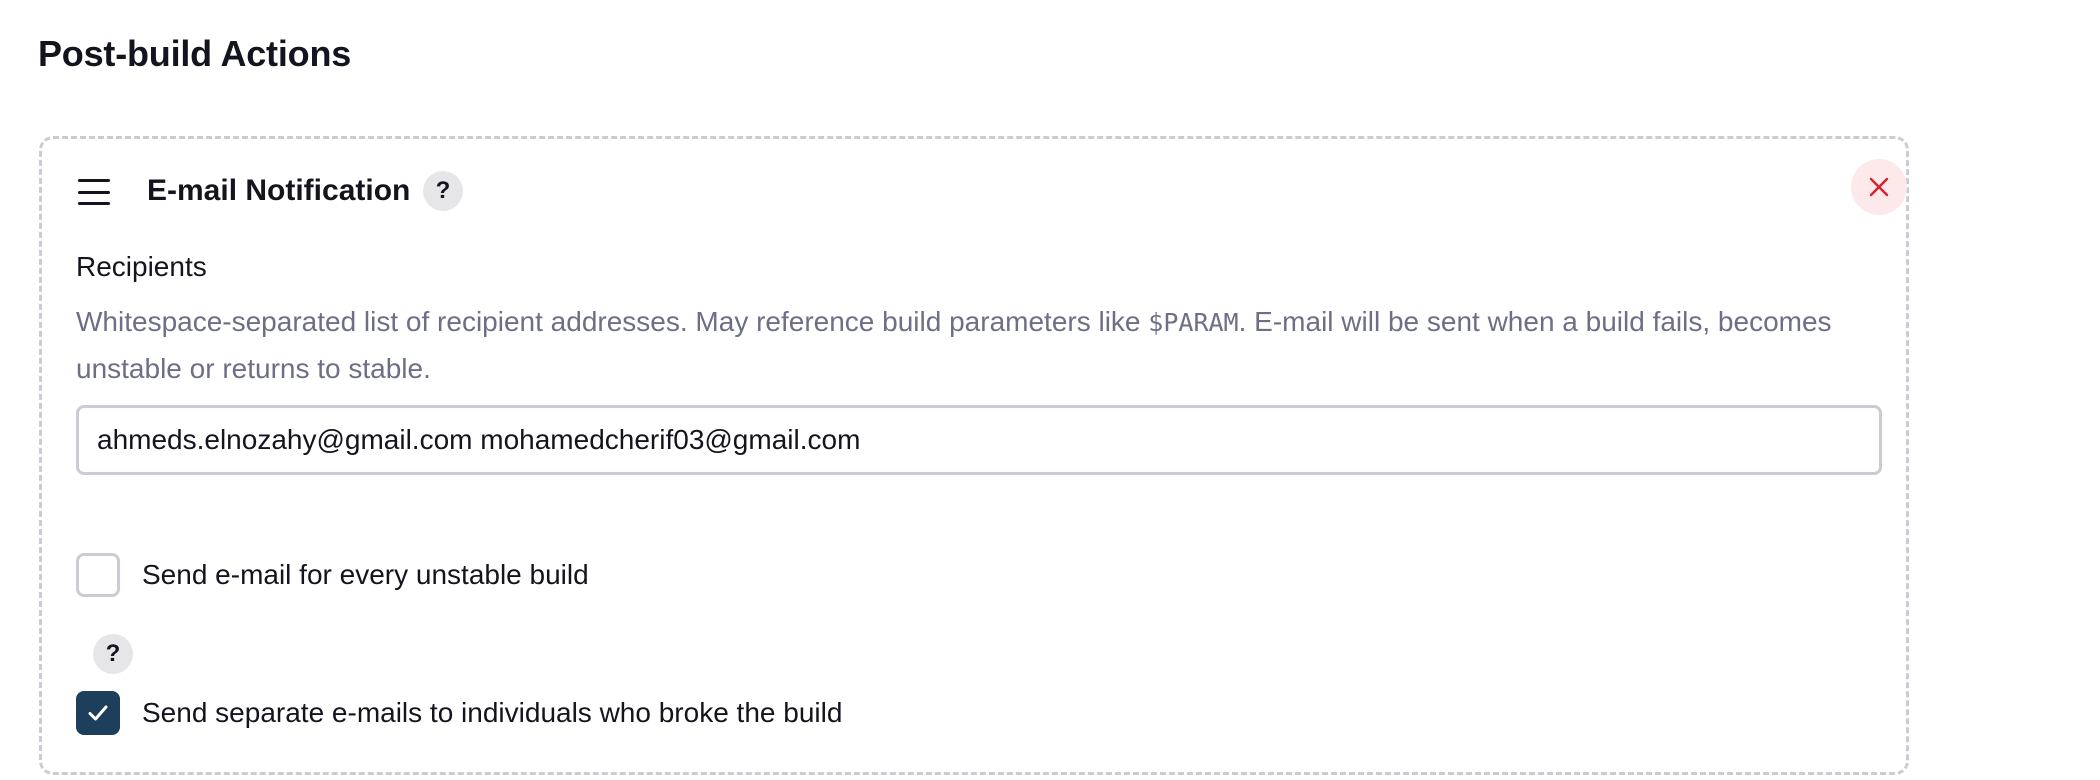 The image size is (2100, 780). Describe the element at coordinates (94, 192) in the screenshot. I see `drag-handle-icon` at that location.